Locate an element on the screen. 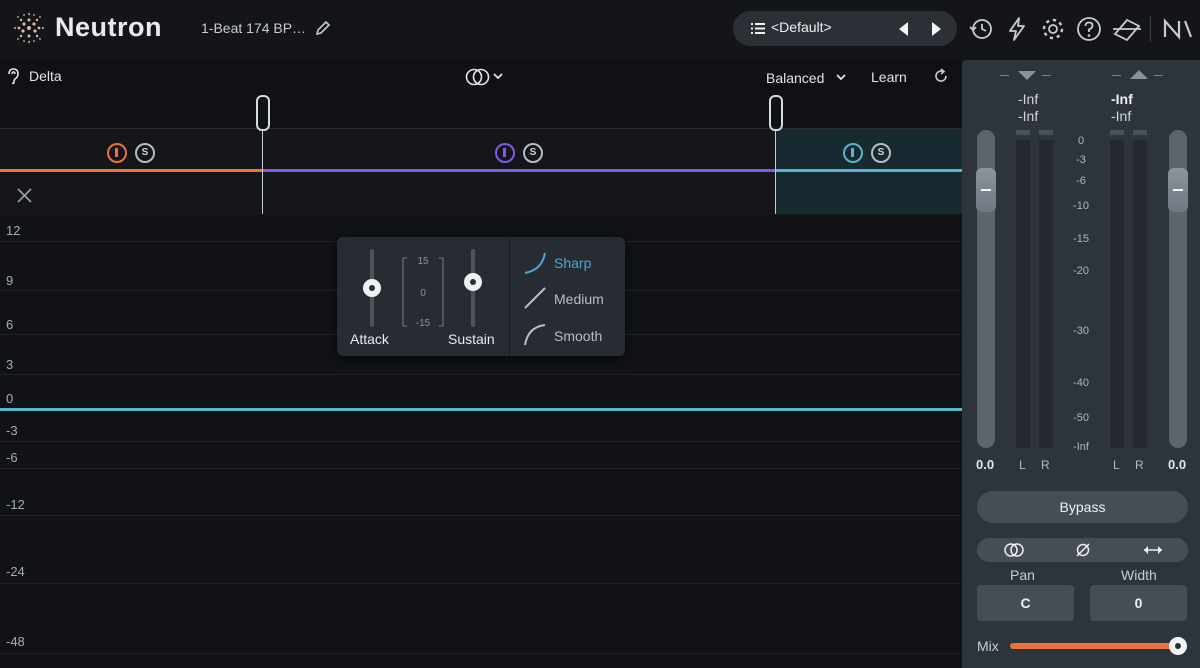 Image resolution: width=1200 pixels, height=668 pixels. y-axis-label: -6 is located at coordinates (12, 457).